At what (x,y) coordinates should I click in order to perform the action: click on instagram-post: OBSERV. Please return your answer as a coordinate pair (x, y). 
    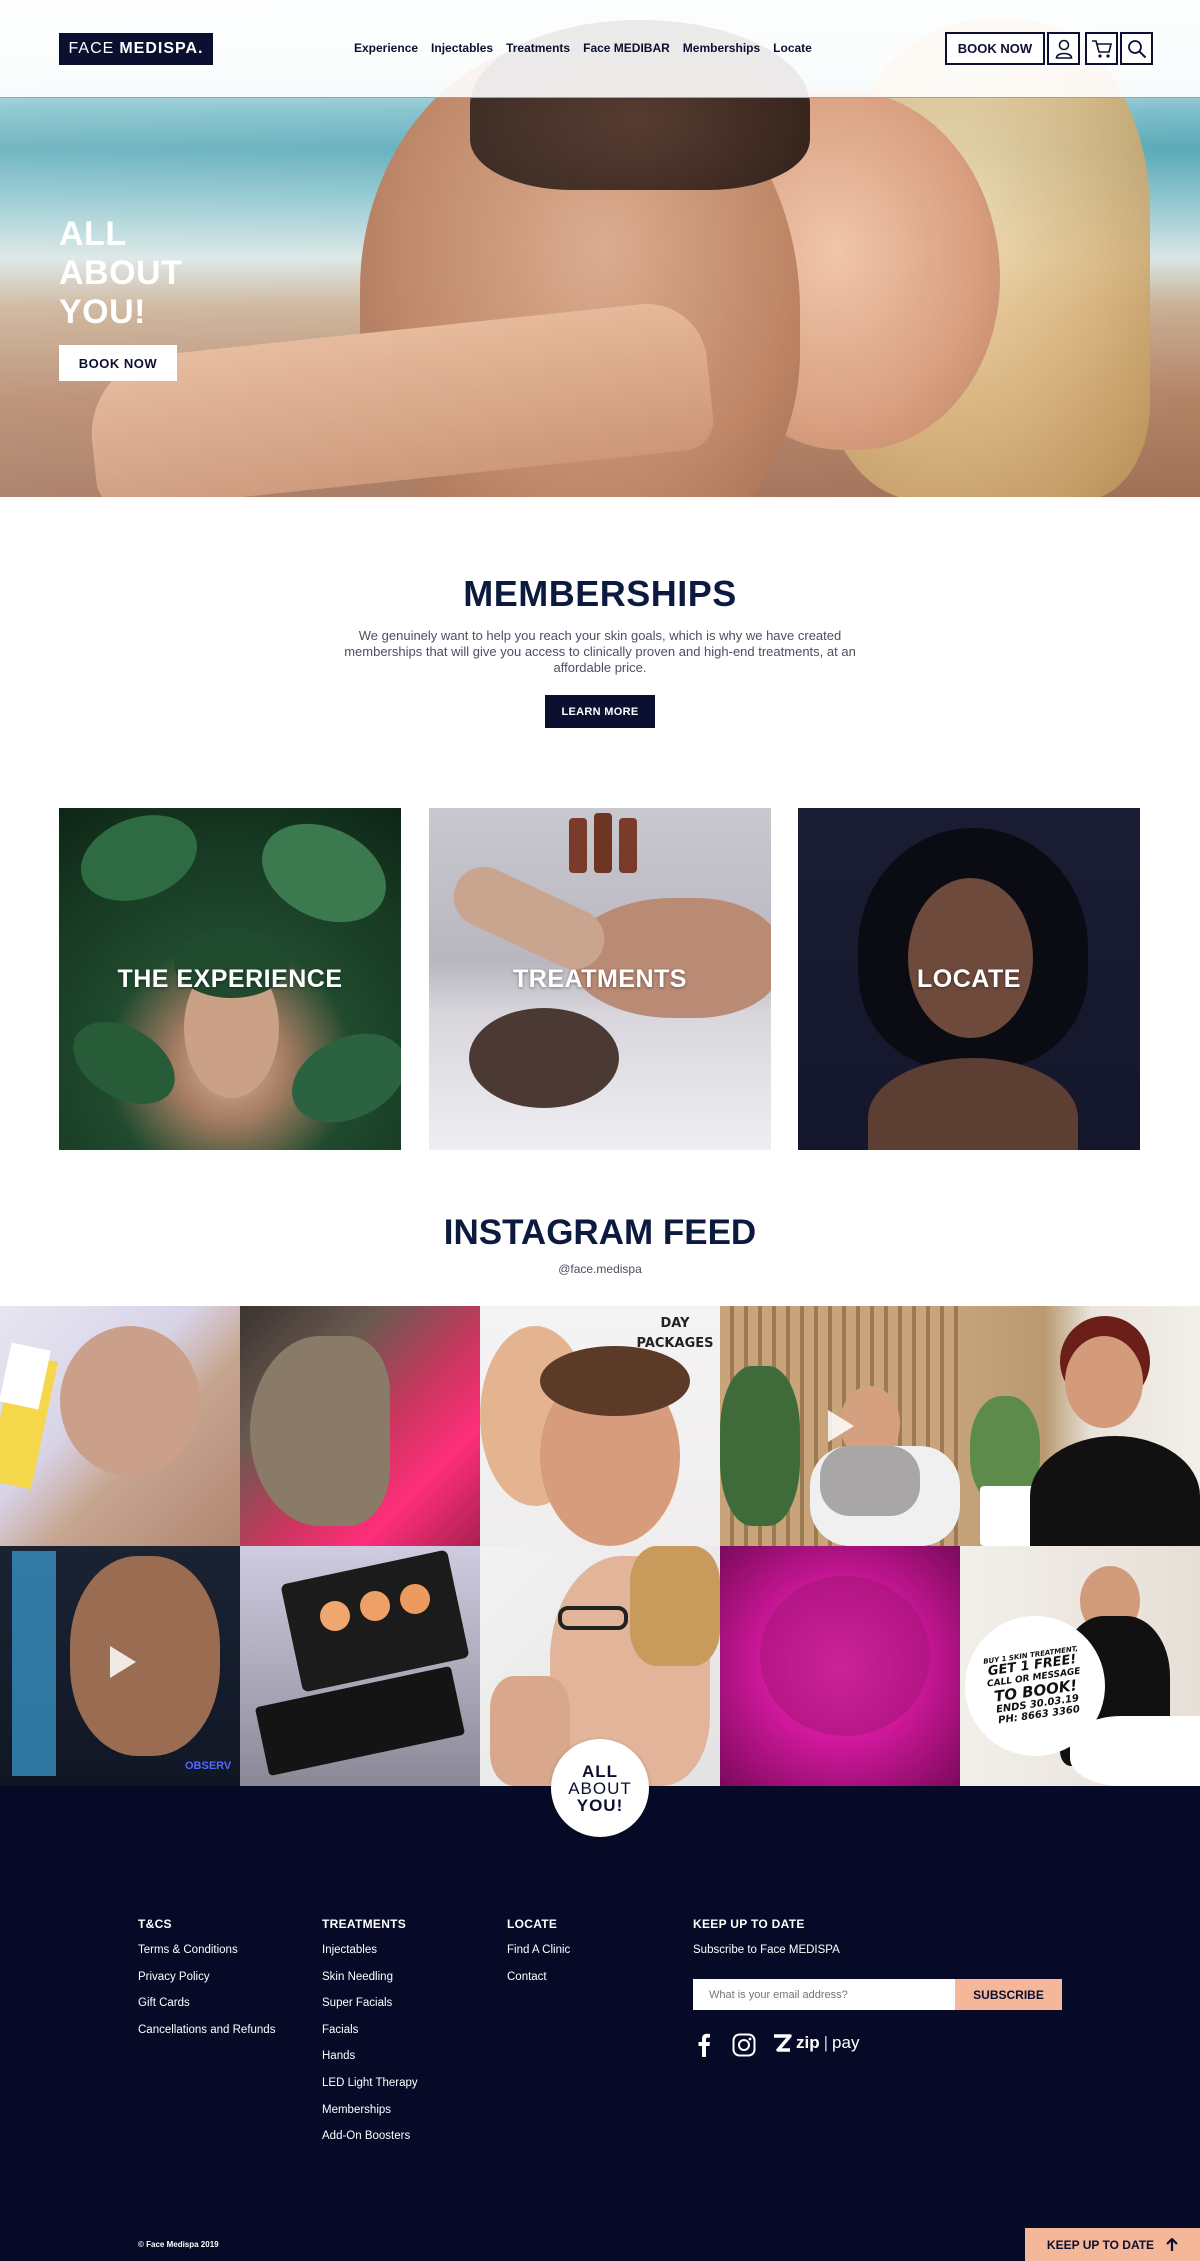
    Looking at the image, I should click on (120, 1666).